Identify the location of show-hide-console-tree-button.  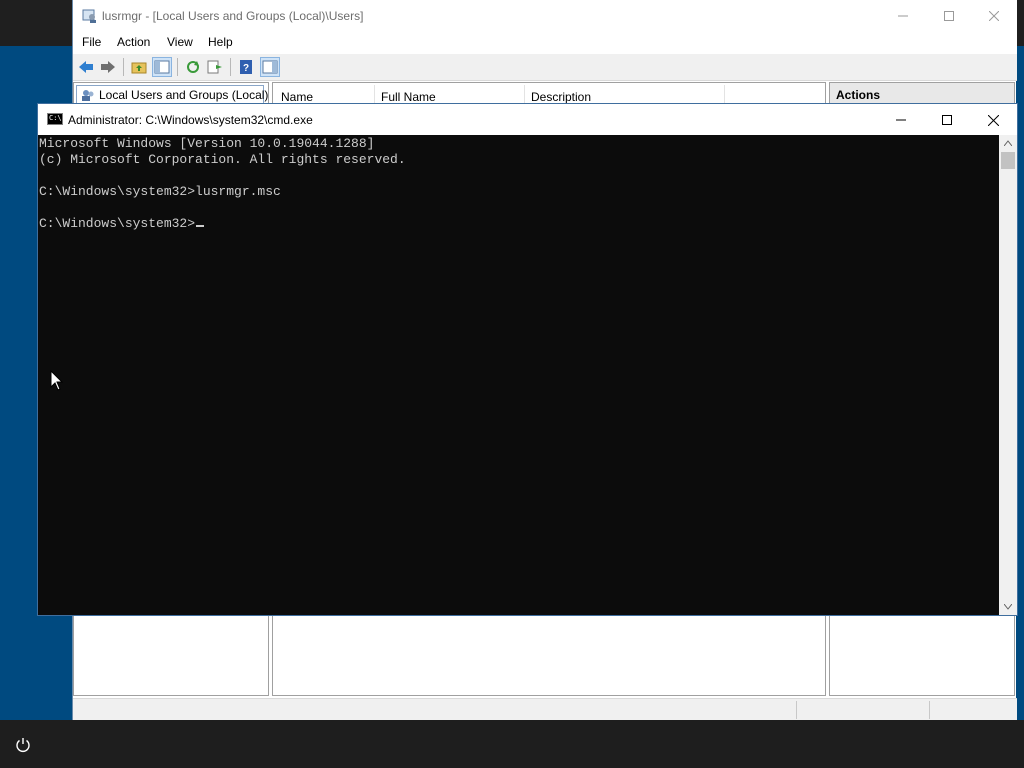
(162, 67).